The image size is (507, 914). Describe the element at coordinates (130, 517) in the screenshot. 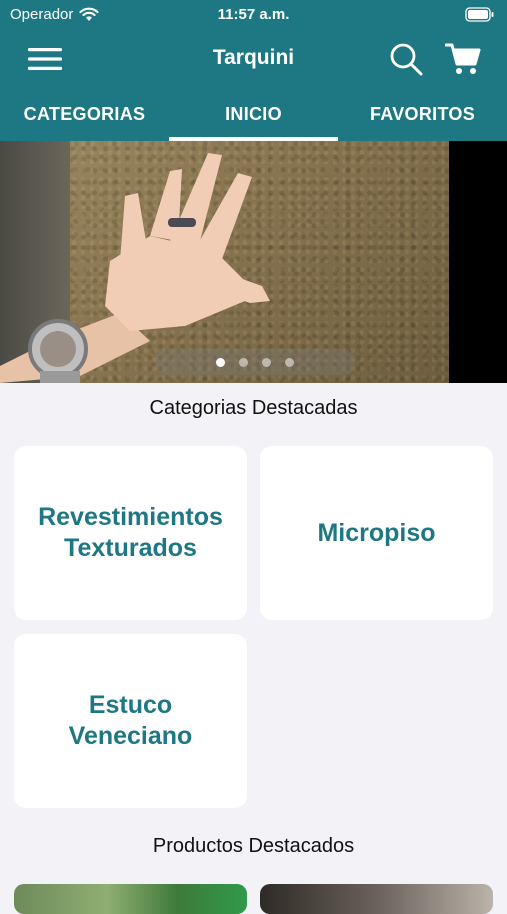

I see `category-label-line1: Revestimientos` at that location.